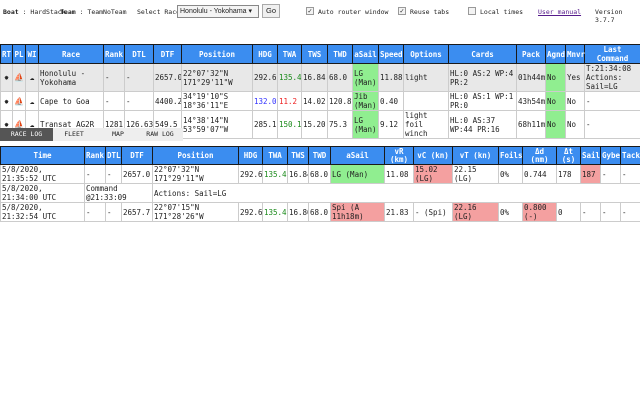 This screenshot has width=640, height=400. I want to click on twd: 120.8, so click(340, 101).